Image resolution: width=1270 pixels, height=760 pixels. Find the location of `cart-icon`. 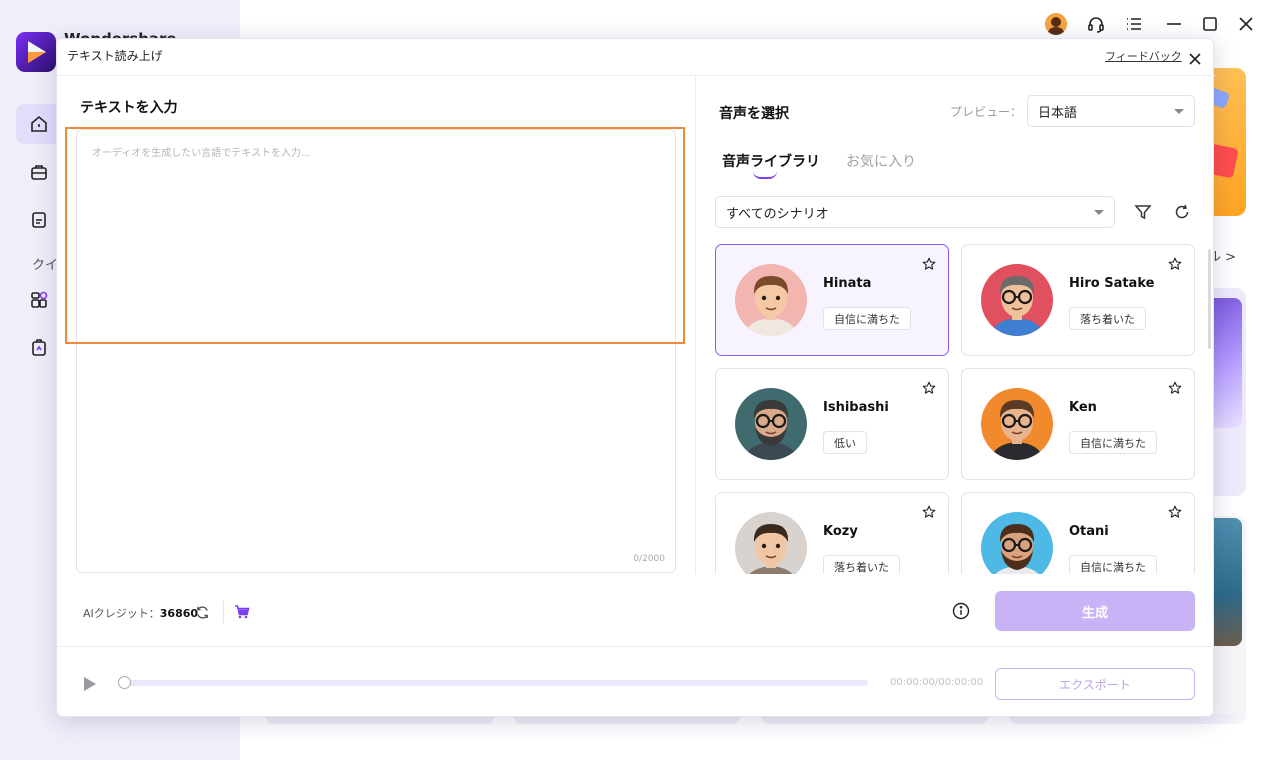

cart-icon is located at coordinates (242, 612).